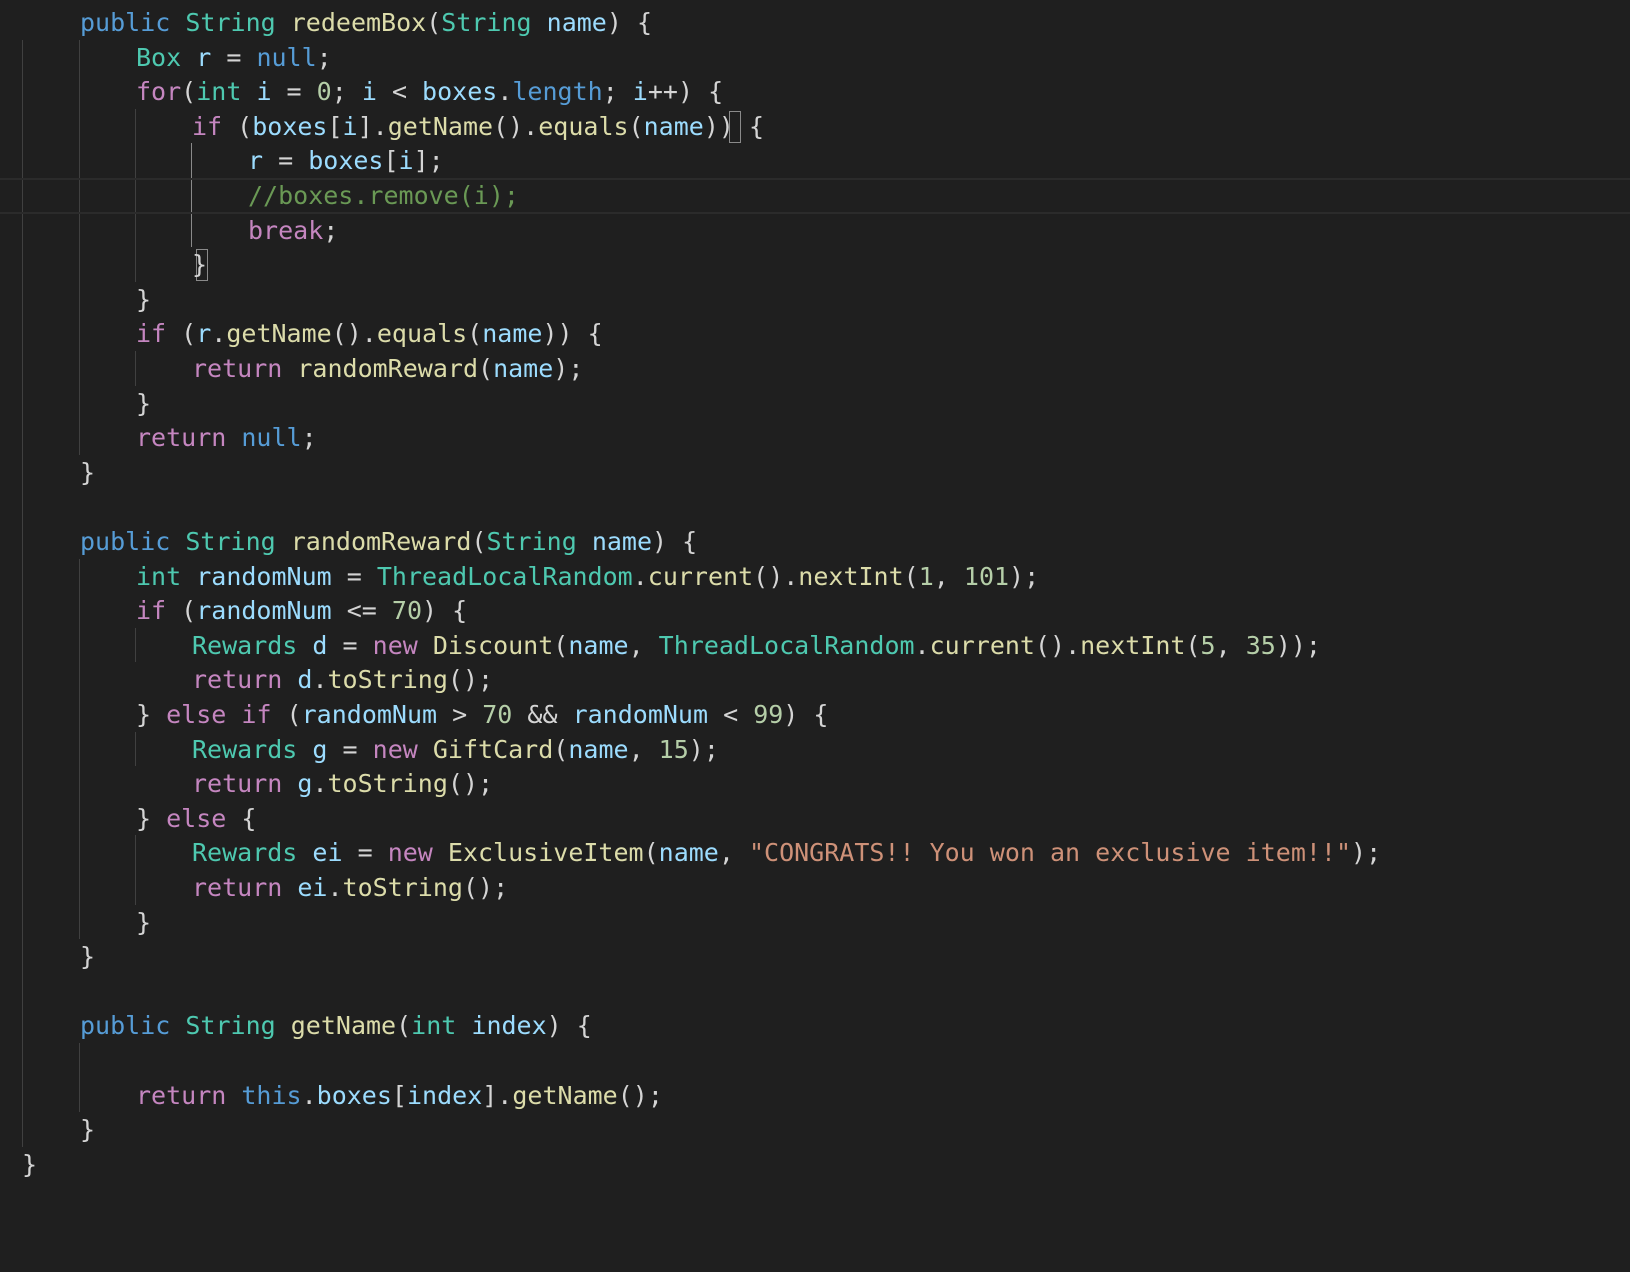 The height and width of the screenshot is (1272, 1630). What do you see at coordinates (128, 819) in the screenshot?
I see `code-line: } else {` at bounding box center [128, 819].